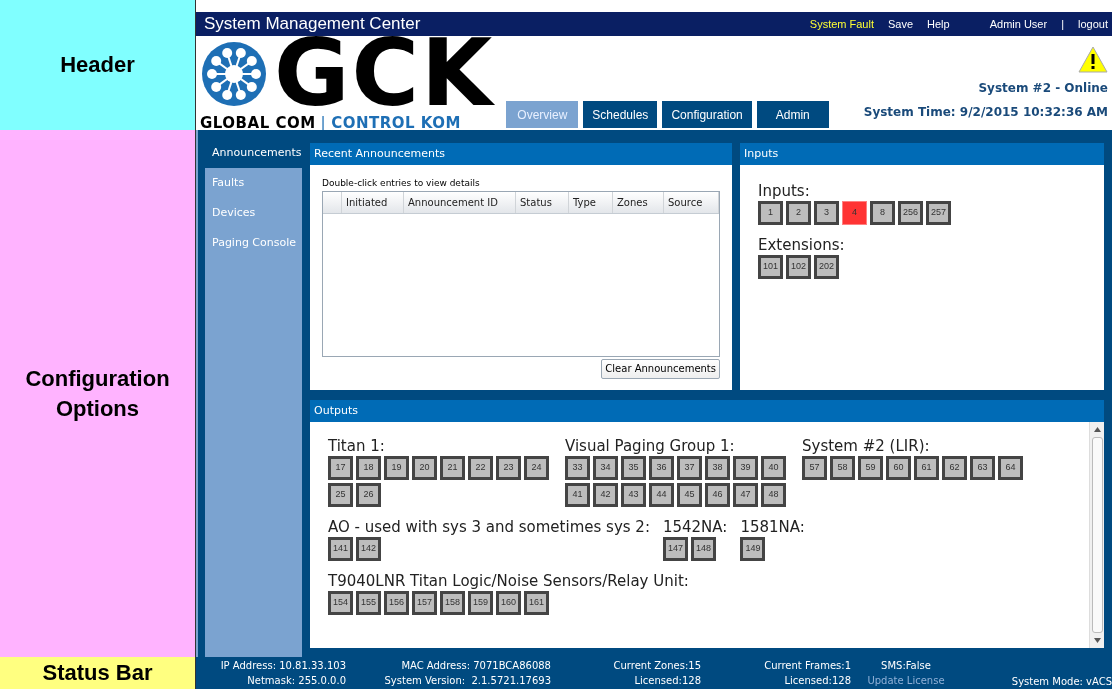 This screenshot has height=689, width=1112. What do you see at coordinates (452, 468) in the screenshot?
I see `output-tile: 21` at bounding box center [452, 468].